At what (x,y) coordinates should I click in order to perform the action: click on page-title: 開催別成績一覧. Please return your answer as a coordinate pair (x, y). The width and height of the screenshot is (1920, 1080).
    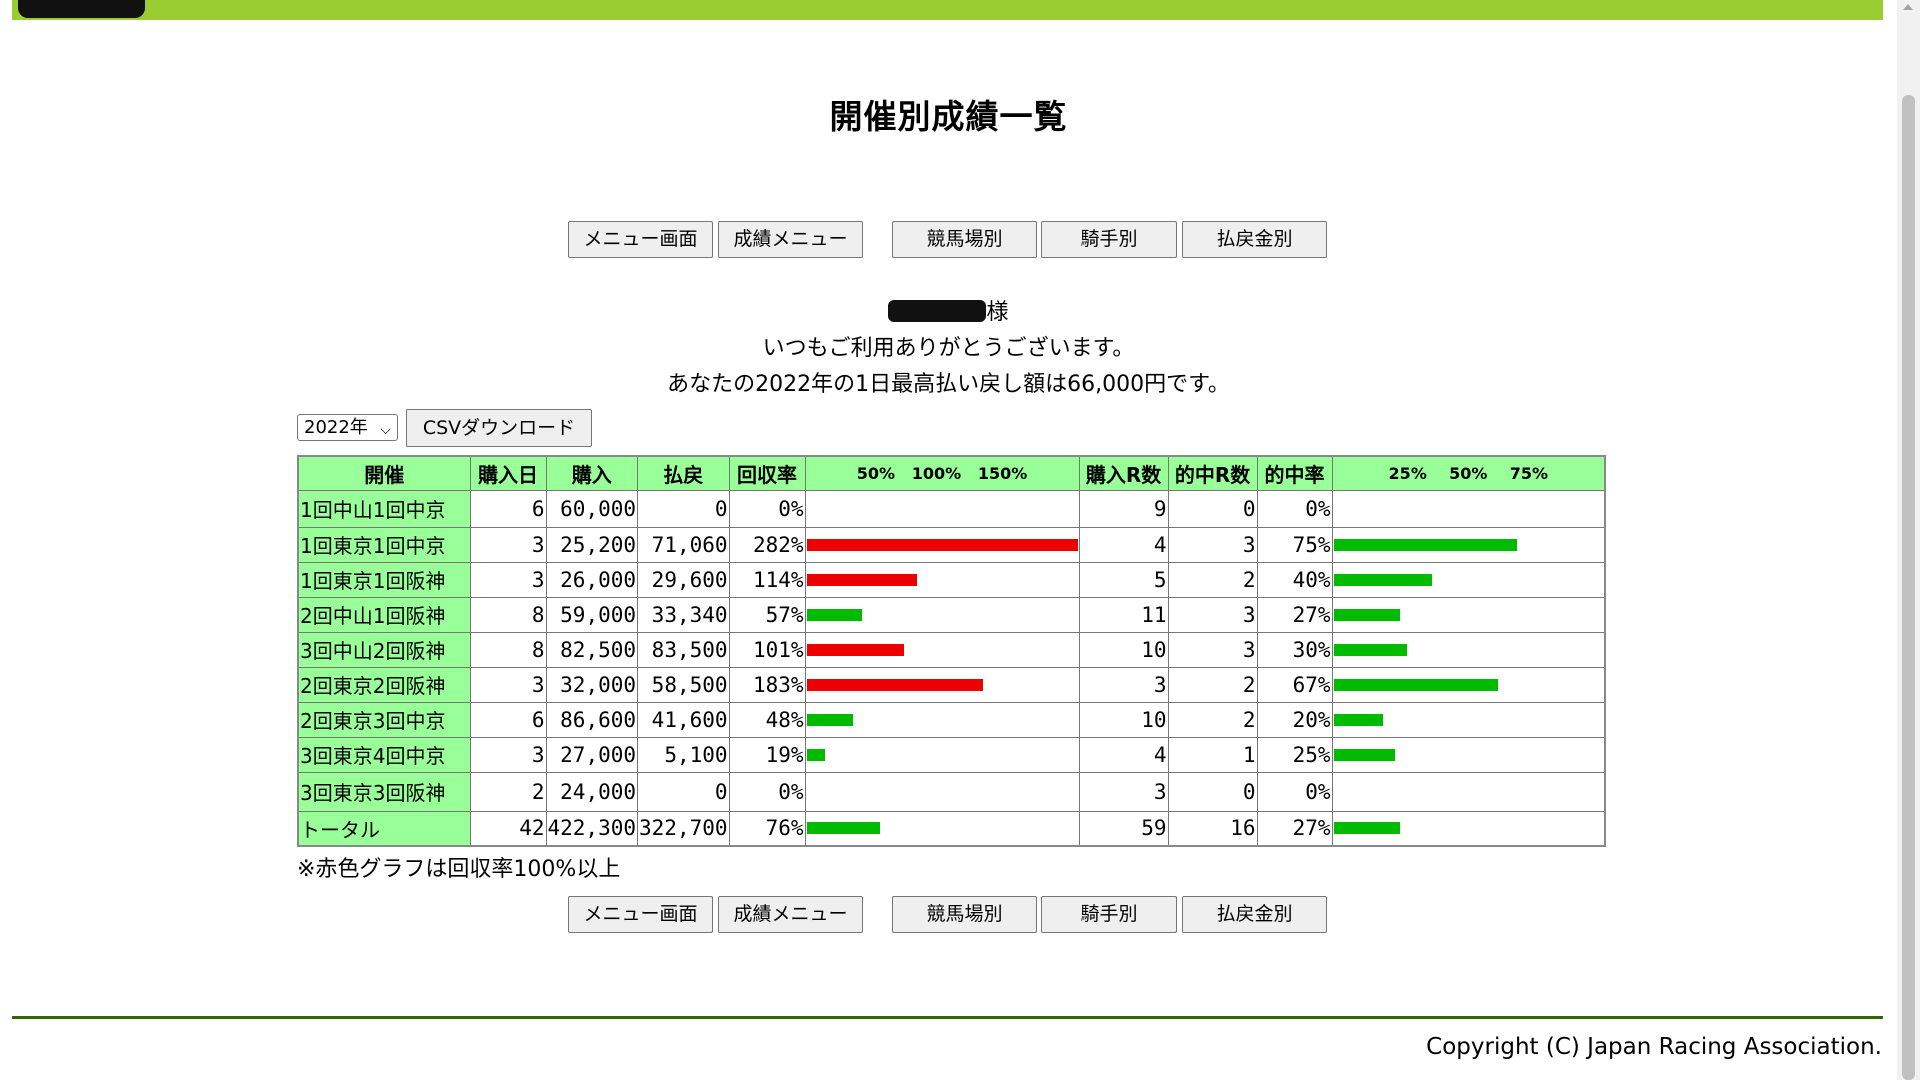
    Looking at the image, I should click on (948, 116).